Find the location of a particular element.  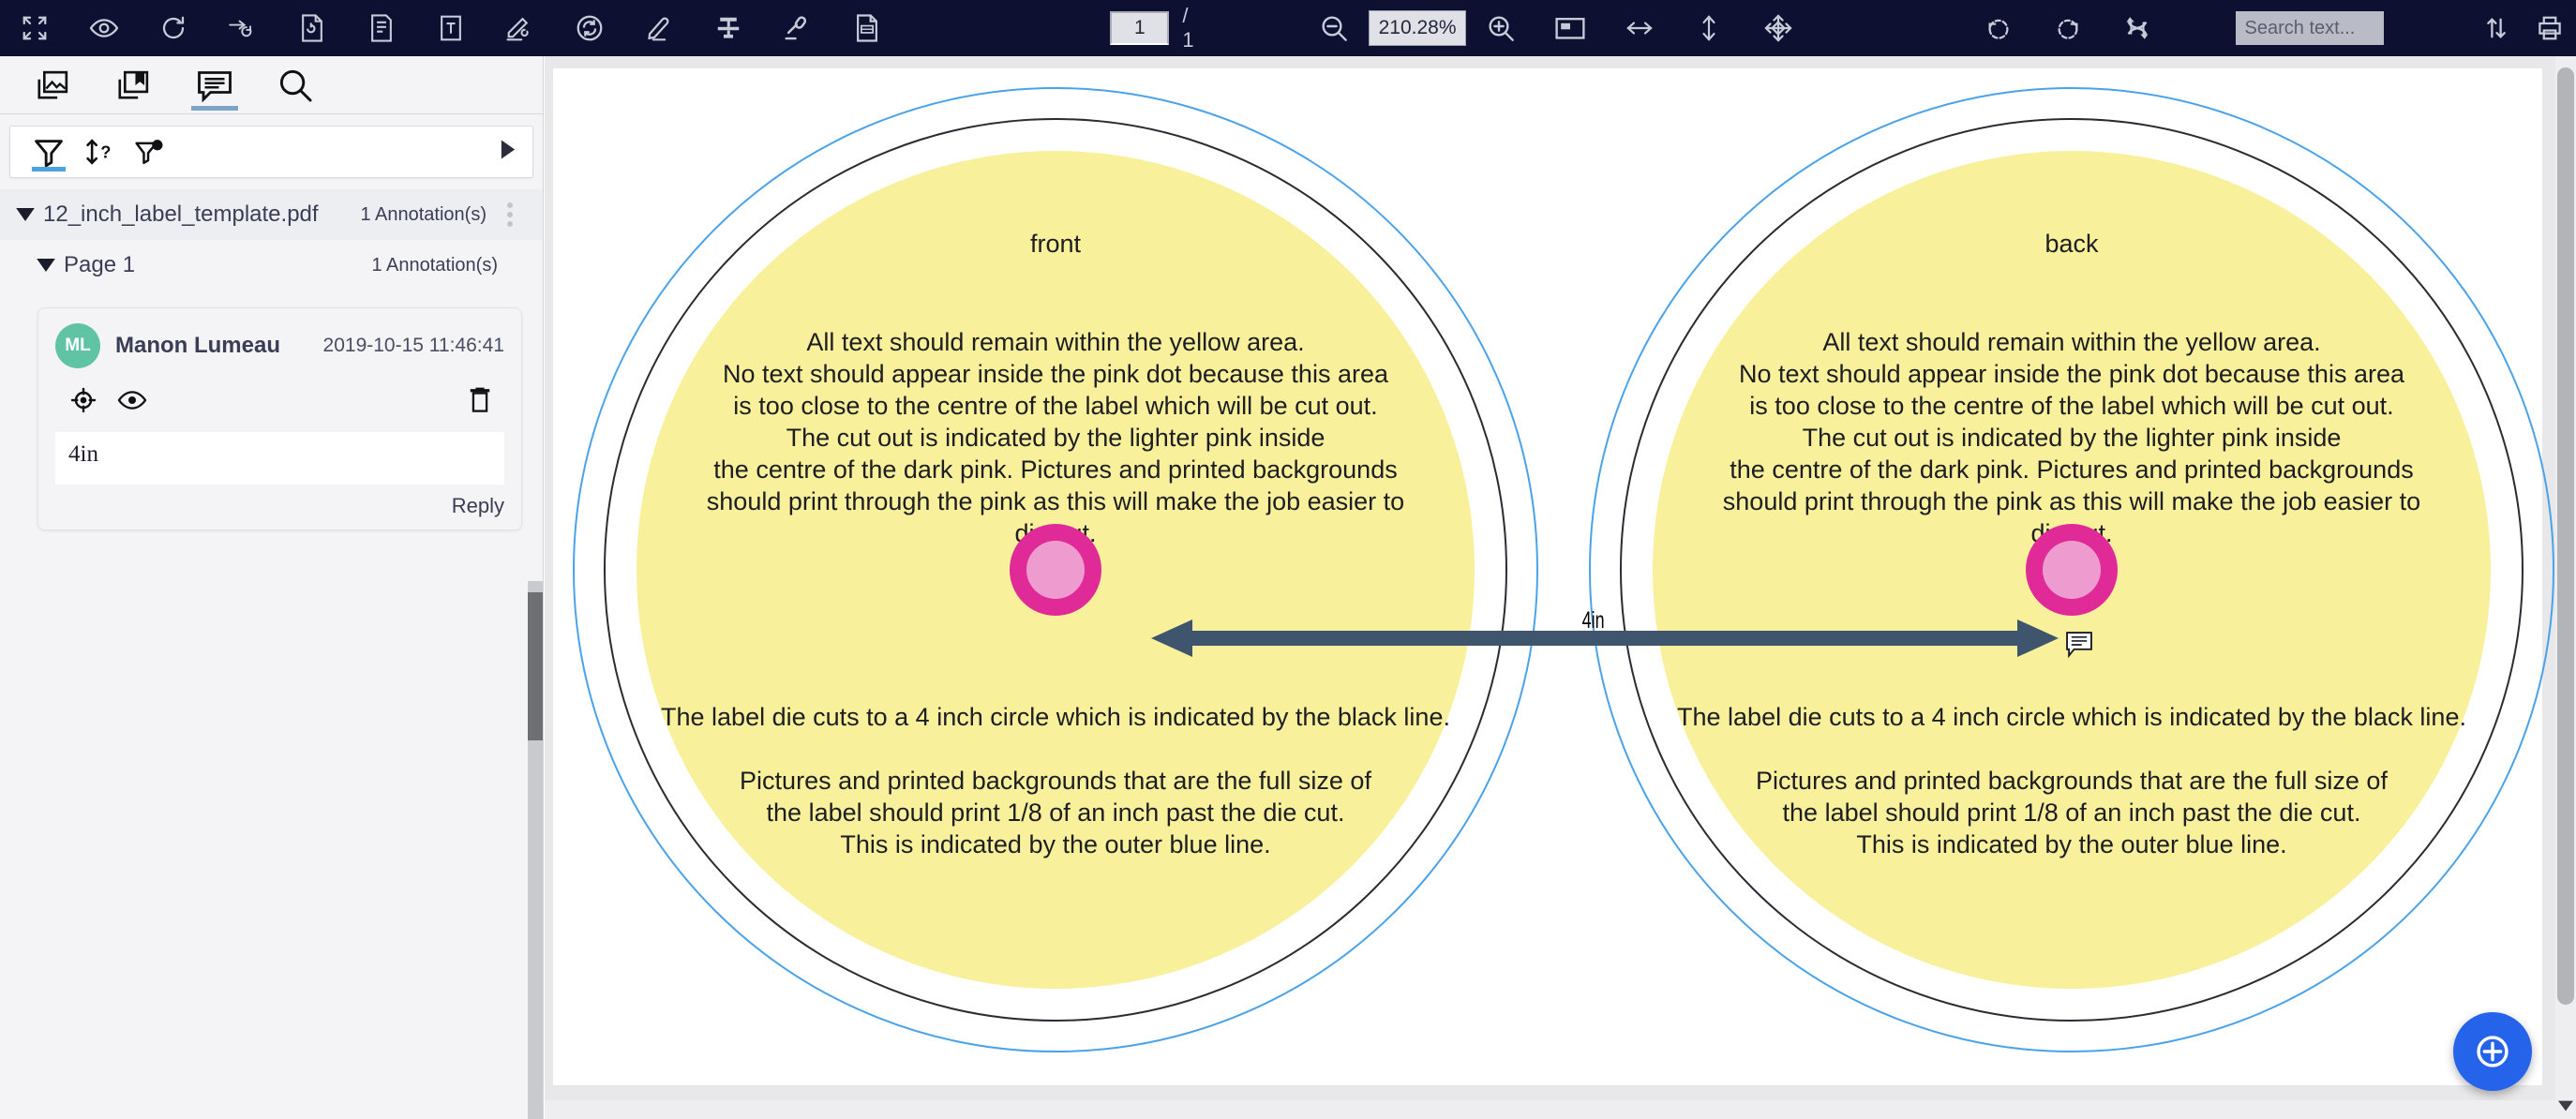

tab-search is located at coordinates (295, 85).